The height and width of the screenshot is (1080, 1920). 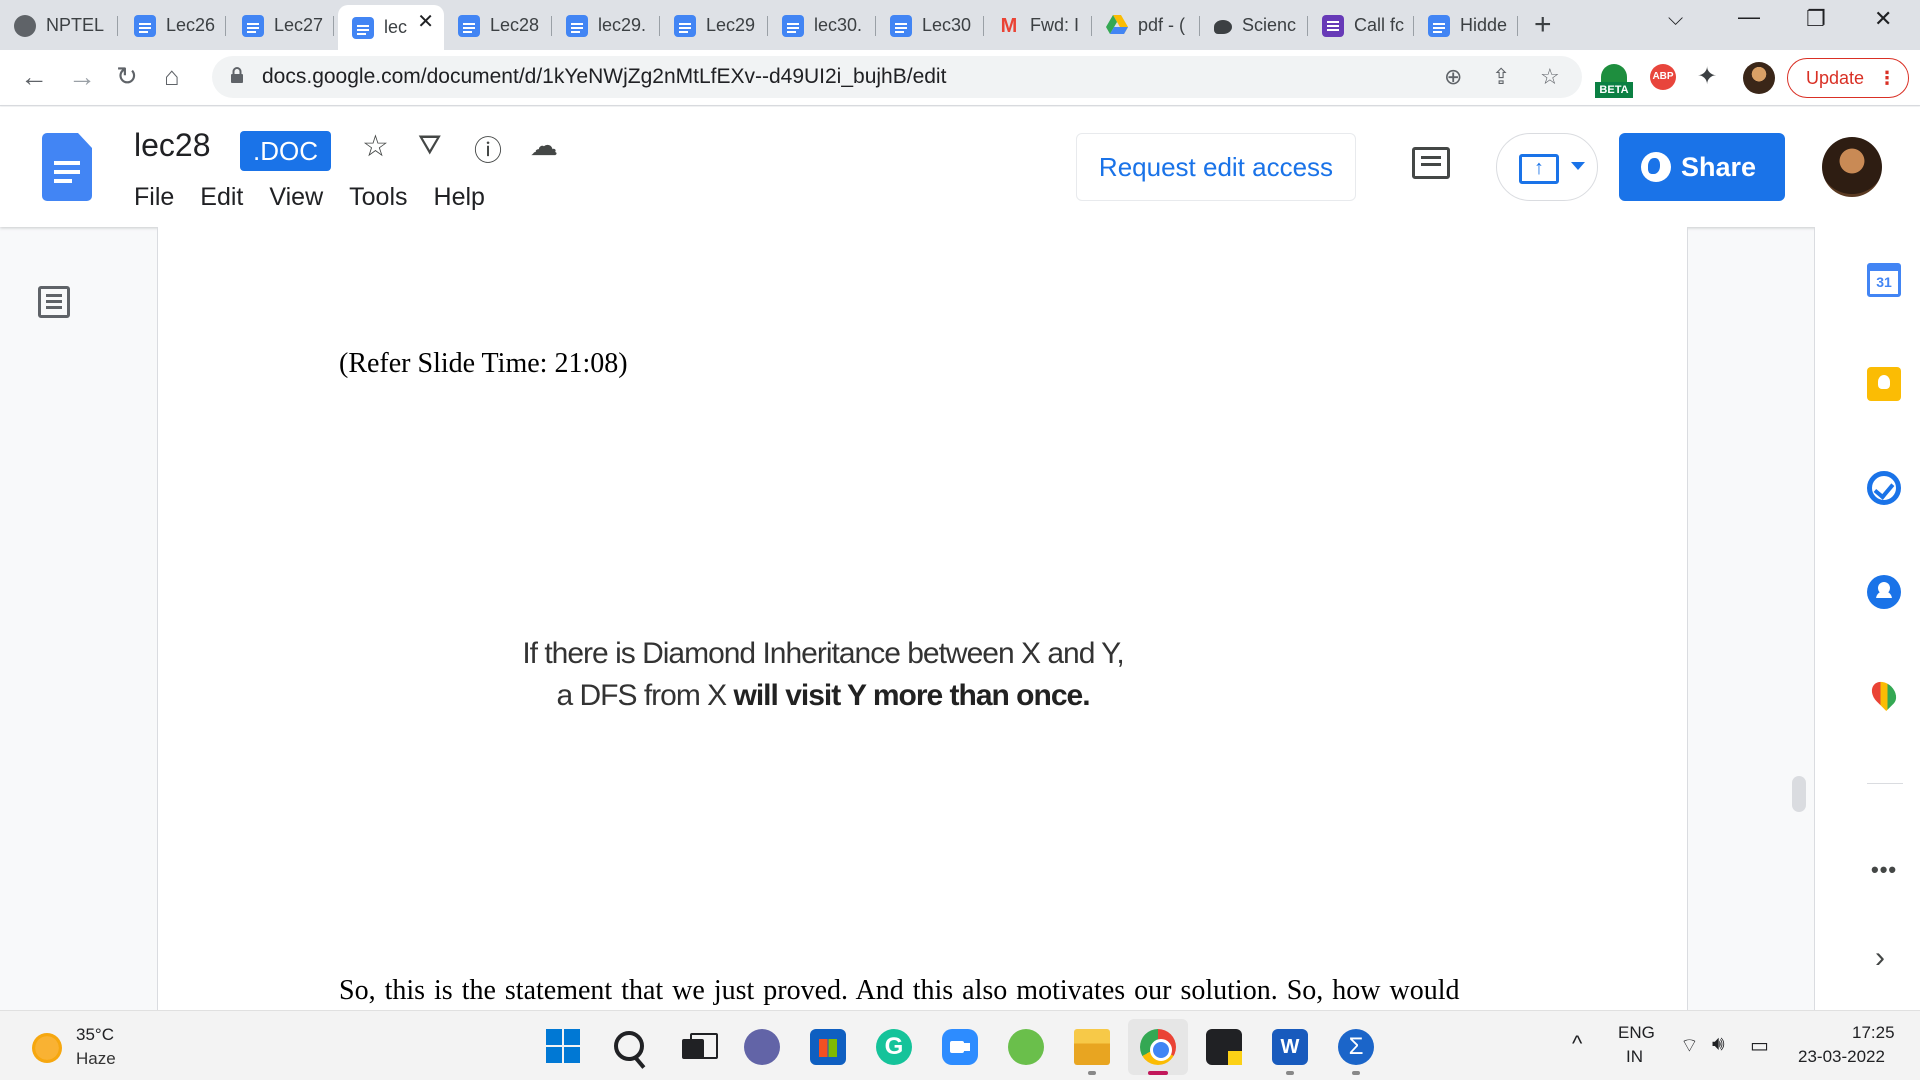 I want to click on start-tile, so click(x=554, y=1037).